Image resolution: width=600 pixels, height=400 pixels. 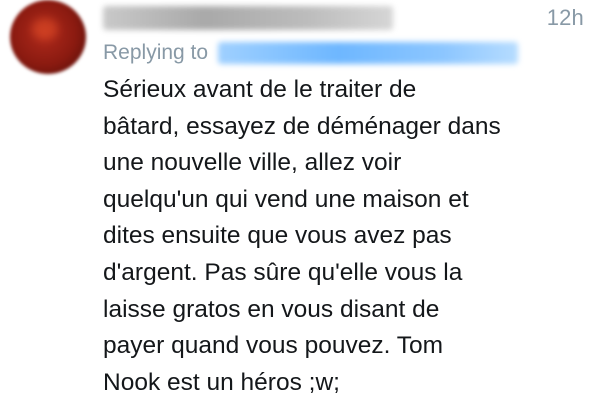 What do you see at coordinates (286, 199) in the screenshot?
I see `tweet-text-line: quelqu'un qui vend une maison et` at bounding box center [286, 199].